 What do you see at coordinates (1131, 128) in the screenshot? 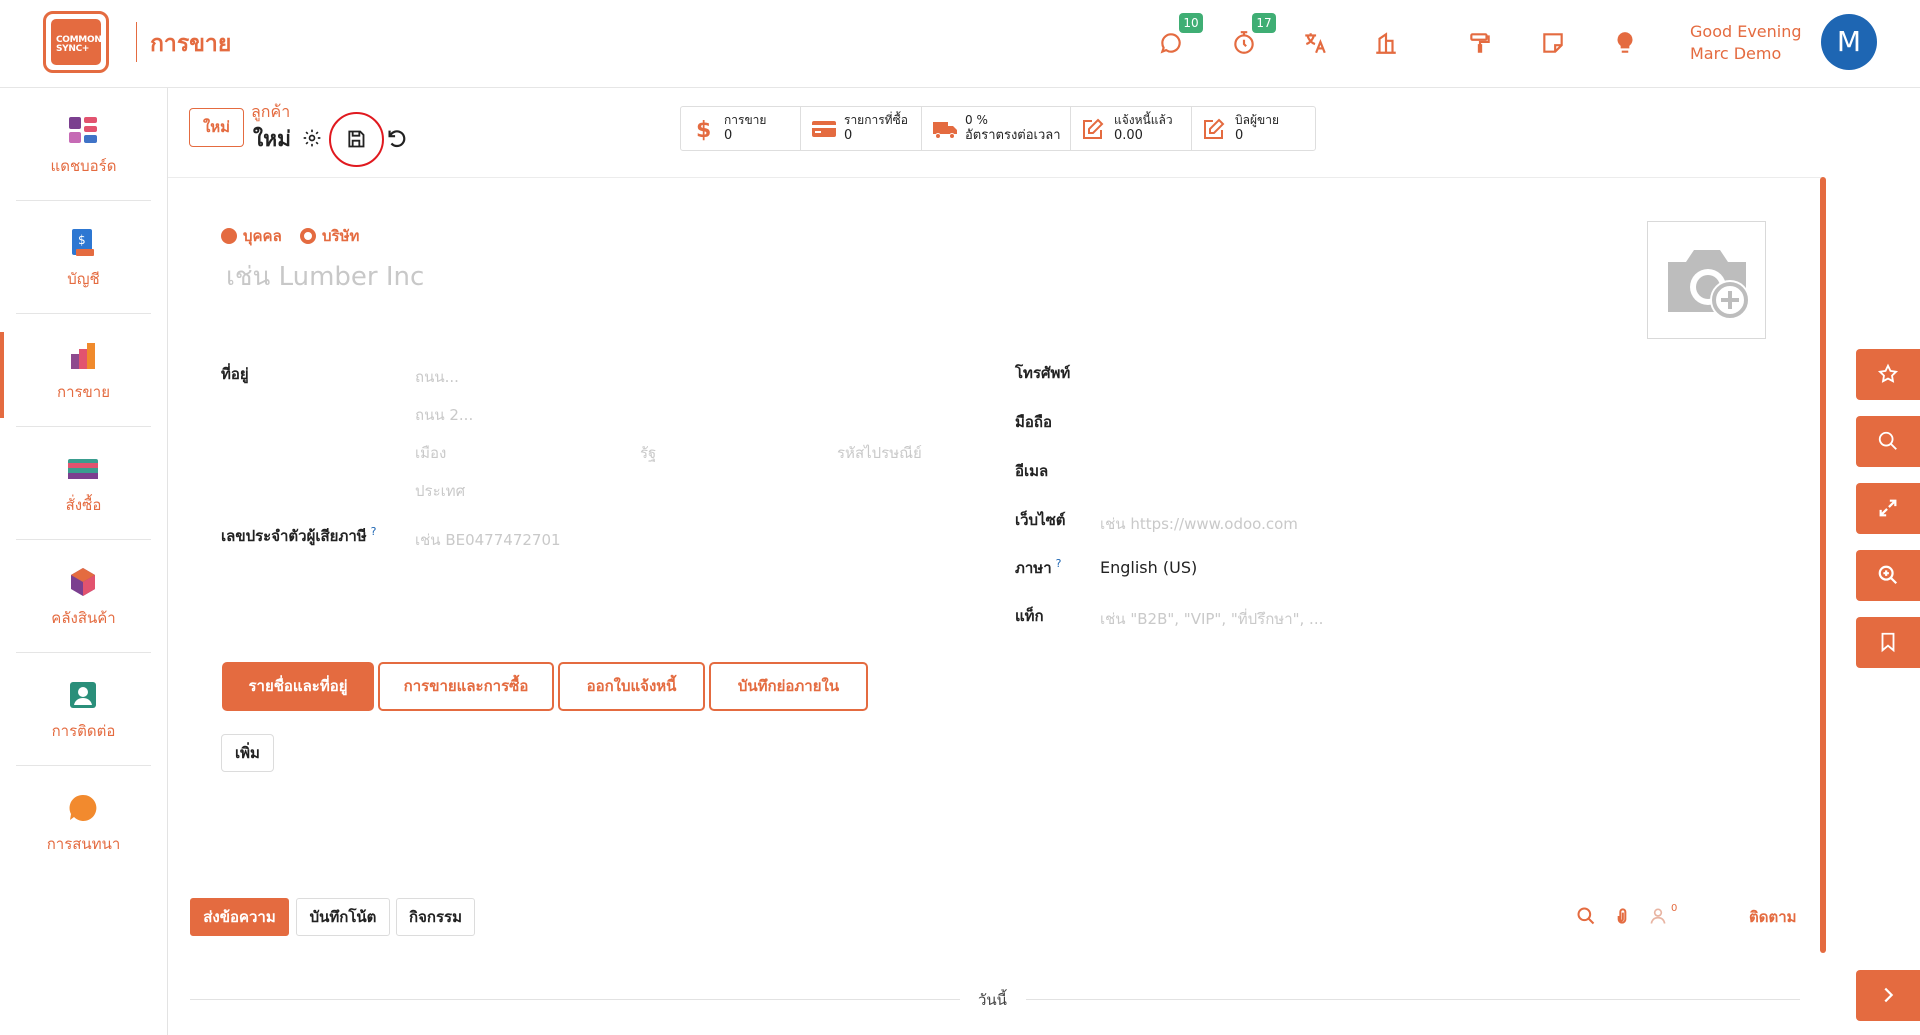
I see `stat-invoiced: แจ้งหนี้แล้ว 0.00` at bounding box center [1131, 128].